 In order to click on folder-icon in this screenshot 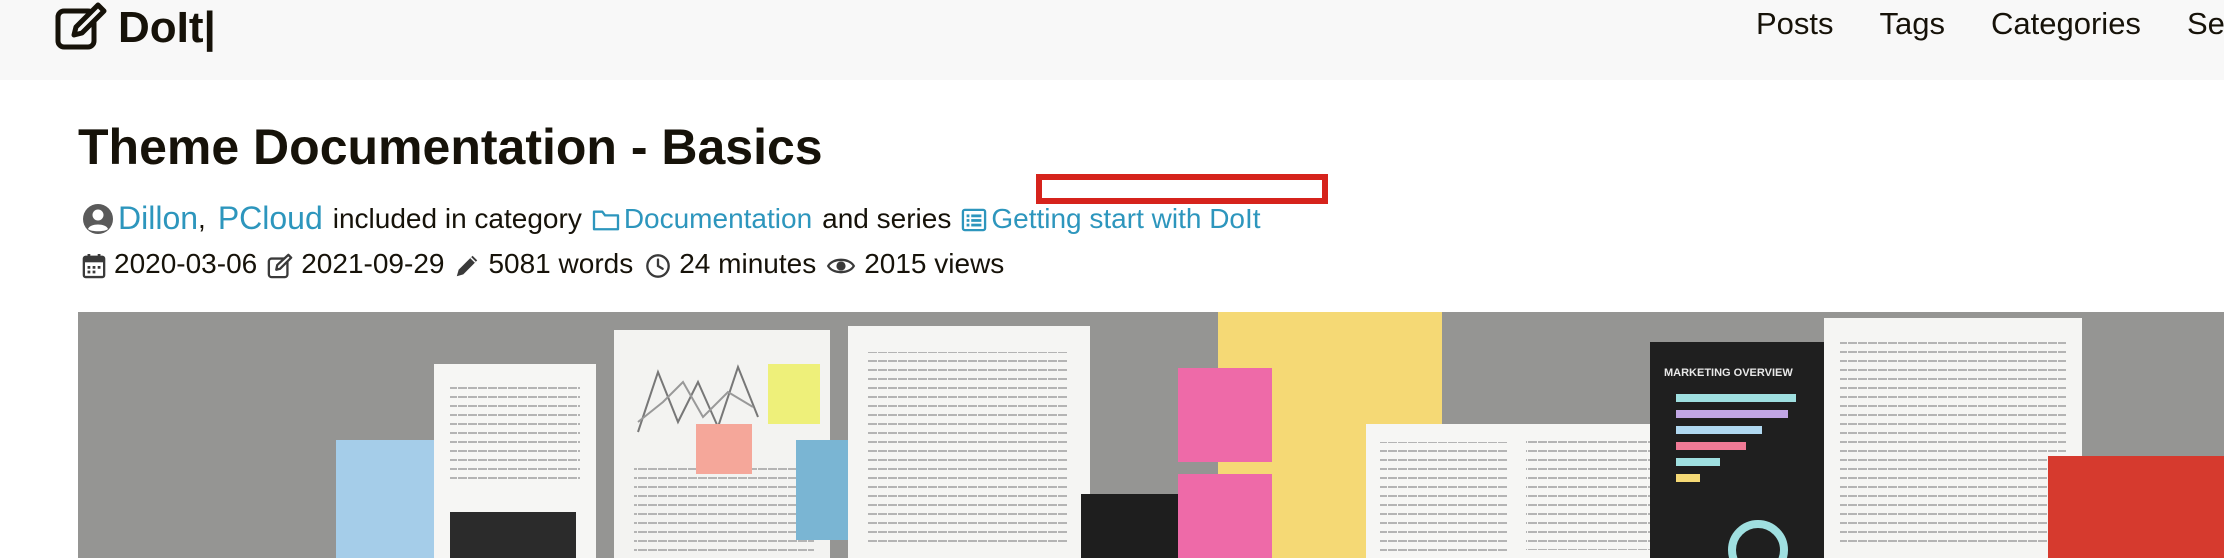, I will do `click(606, 219)`.